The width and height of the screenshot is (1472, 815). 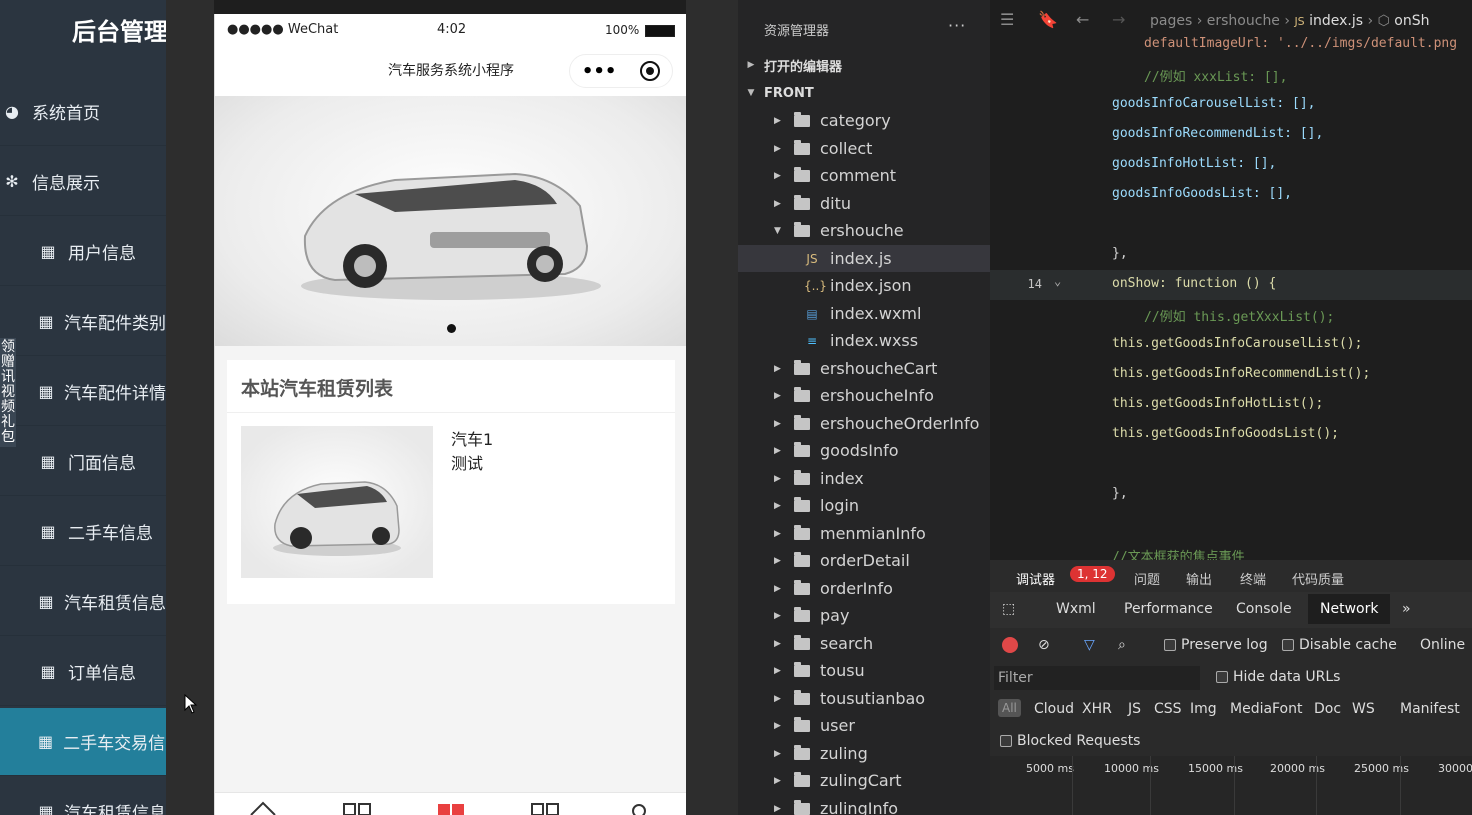 What do you see at coordinates (1327, 709) in the screenshot?
I see `type-filter-doc: Doc` at bounding box center [1327, 709].